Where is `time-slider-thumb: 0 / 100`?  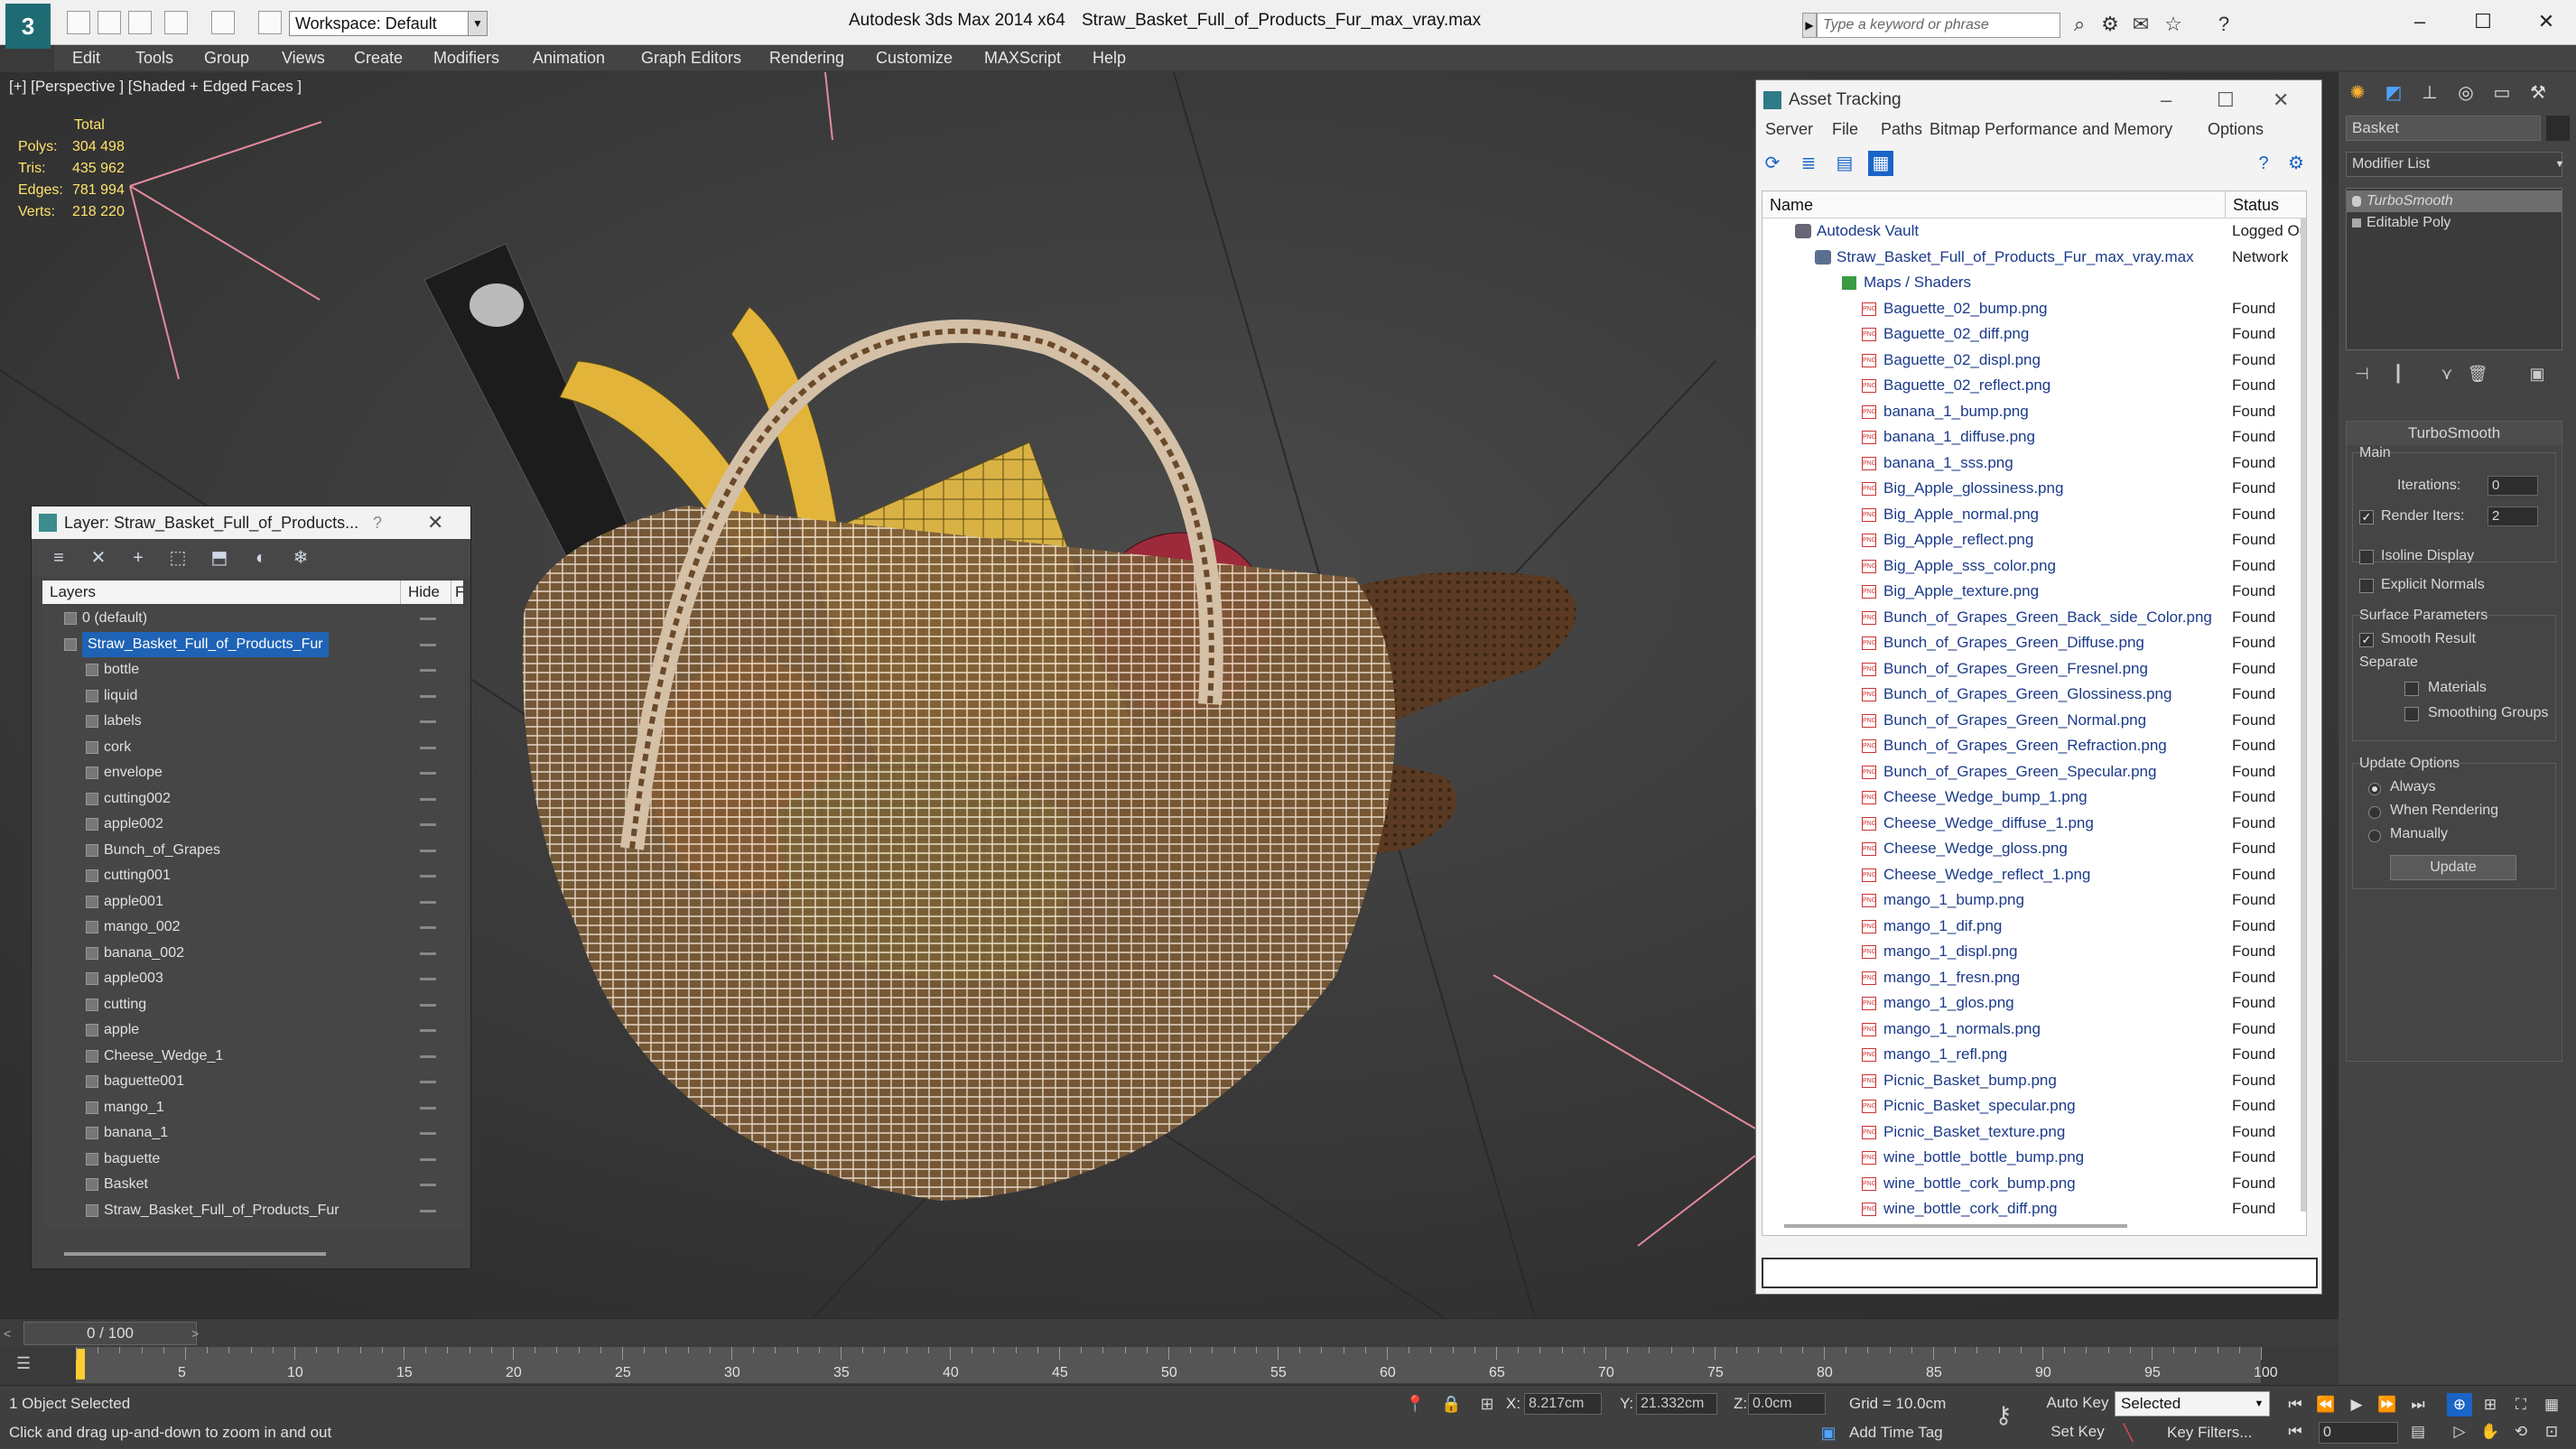 time-slider-thumb: 0 / 100 is located at coordinates (110, 1333).